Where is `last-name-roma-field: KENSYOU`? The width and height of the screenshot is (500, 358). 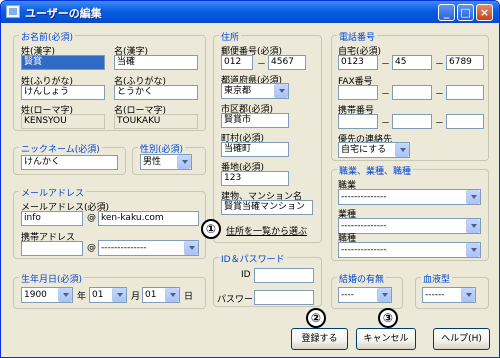 last-name-roma-field: KENSYOU is located at coordinates (63, 121).